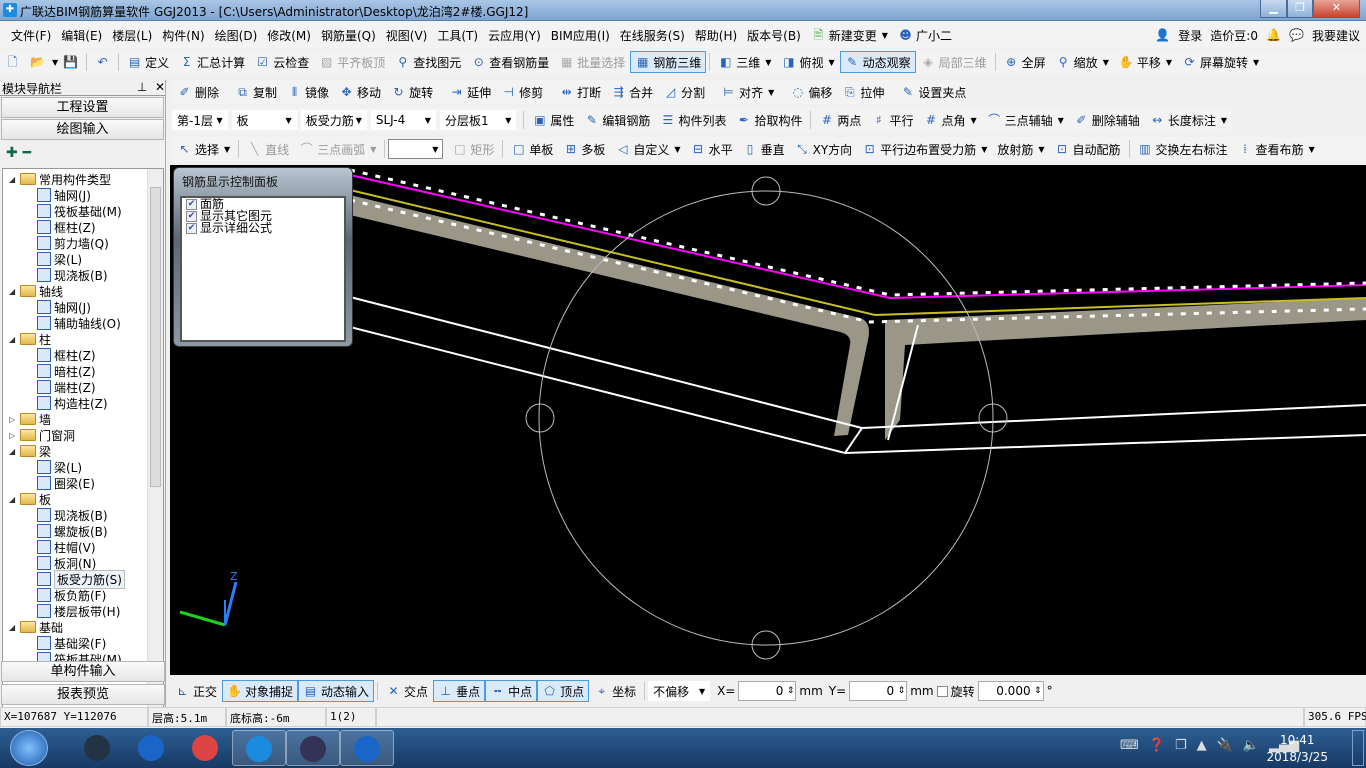 This screenshot has height=768, width=1366. Describe the element at coordinates (183, 35) in the screenshot. I see `menu-item: 构件(N)` at that location.